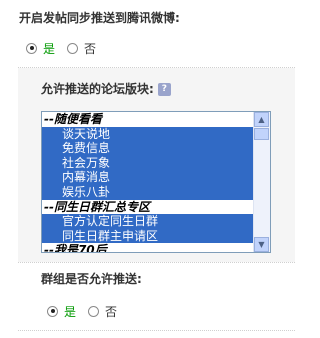 The width and height of the screenshot is (320, 338). I want to click on group-no-radio, so click(94, 311).